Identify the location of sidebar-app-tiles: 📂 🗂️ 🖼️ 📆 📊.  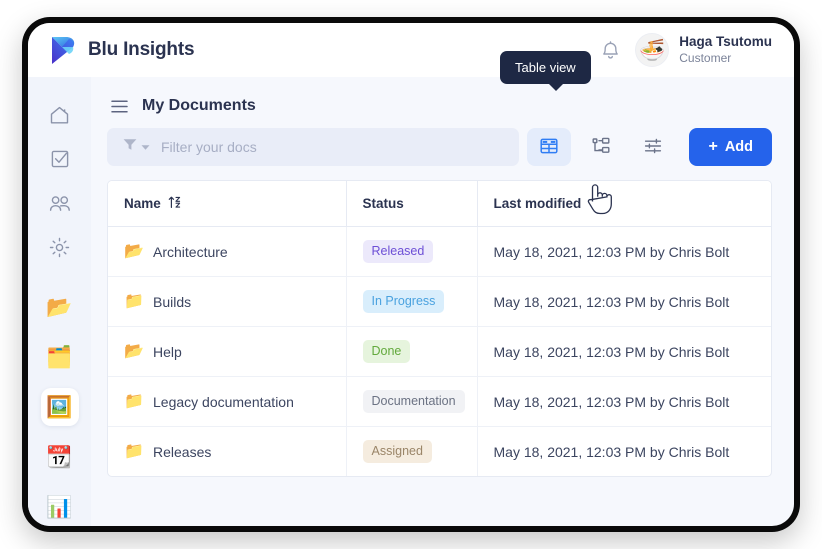
(59, 407).